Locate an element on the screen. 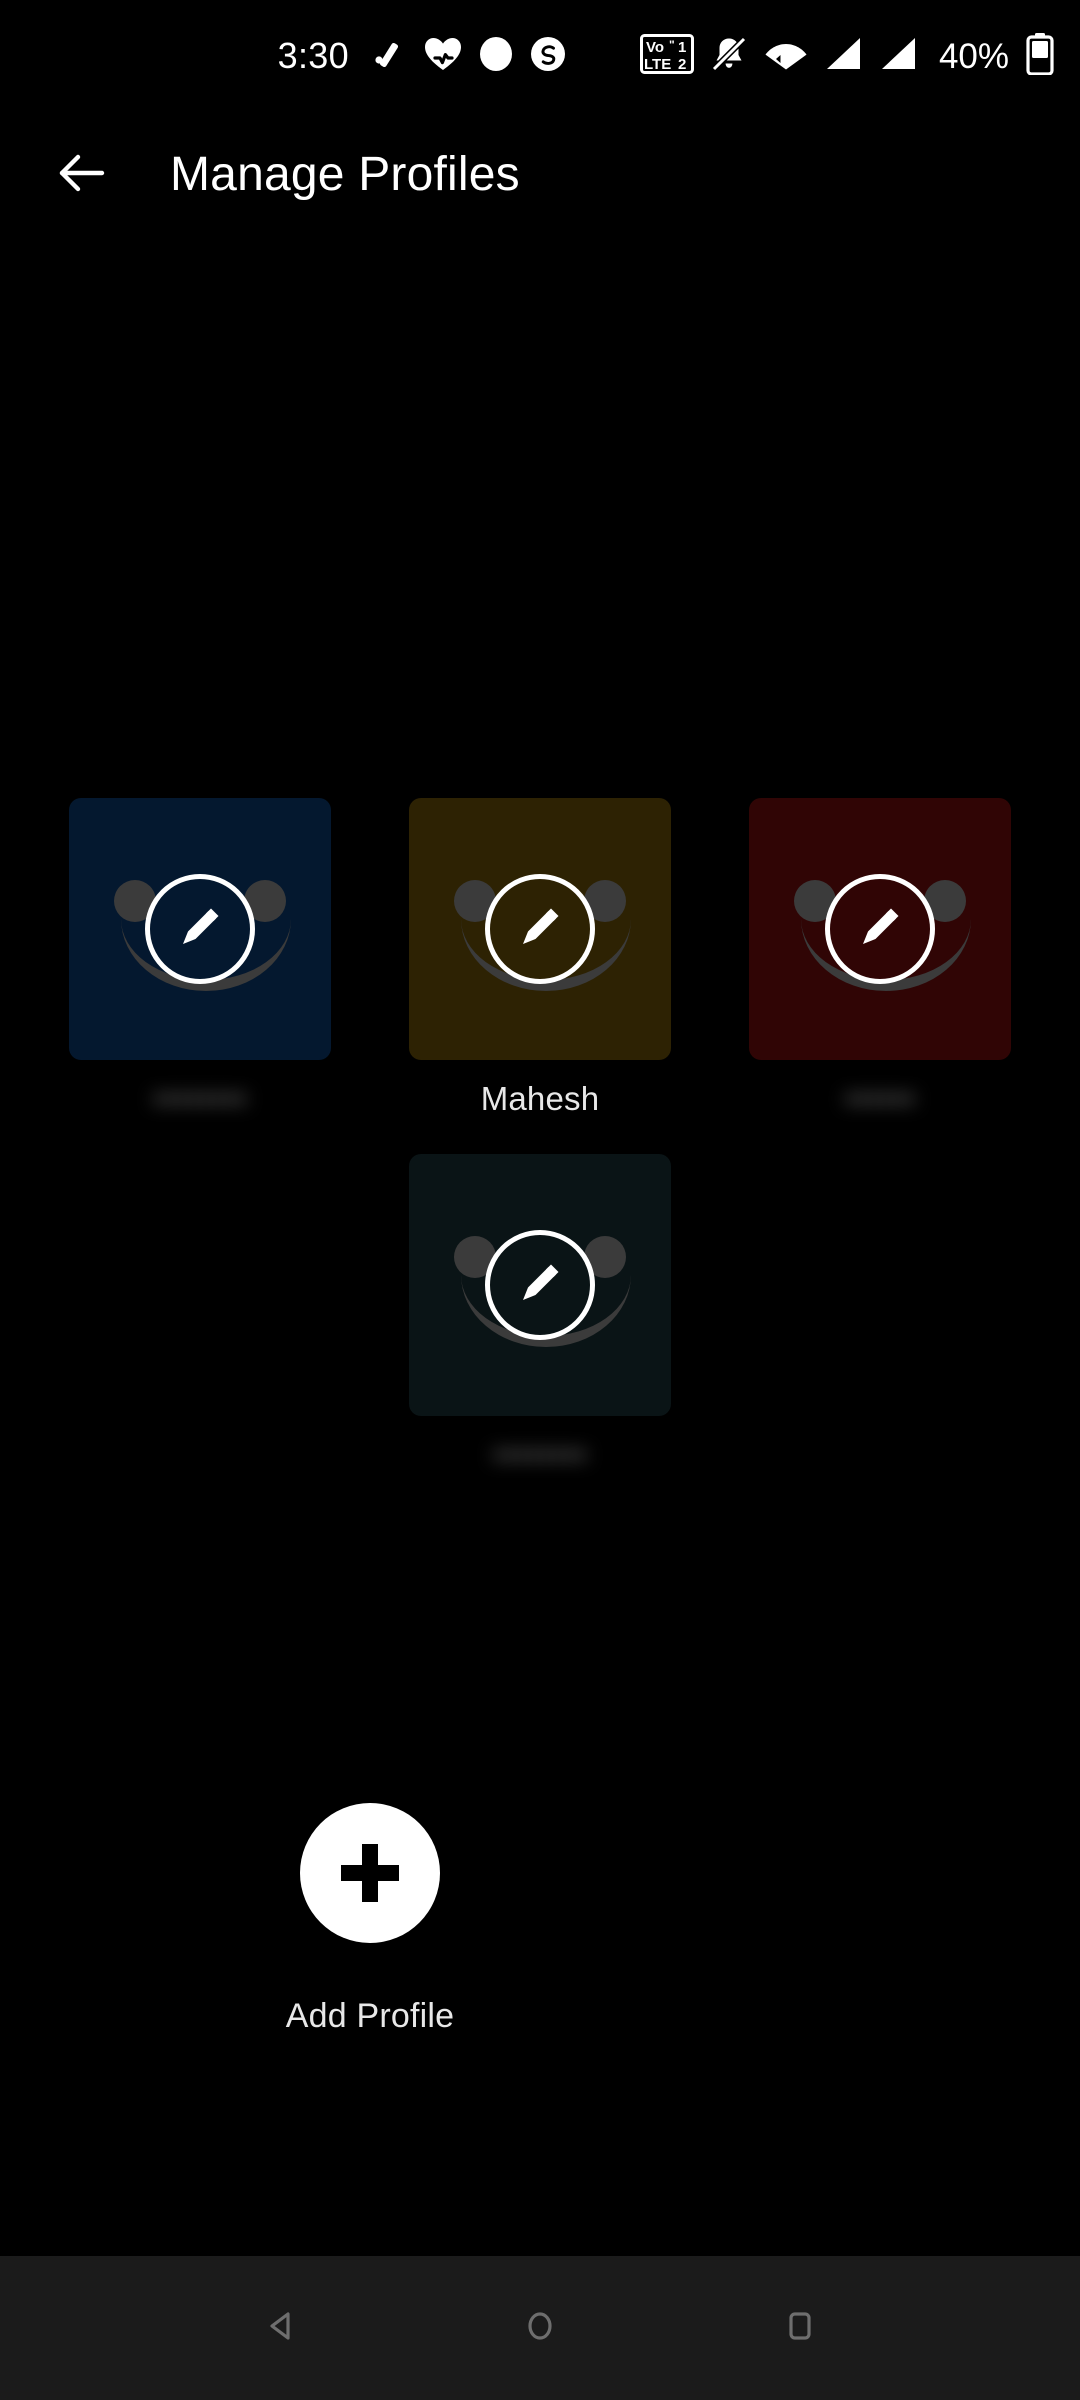  checkmark-slash-icon is located at coordinates (389, 56).